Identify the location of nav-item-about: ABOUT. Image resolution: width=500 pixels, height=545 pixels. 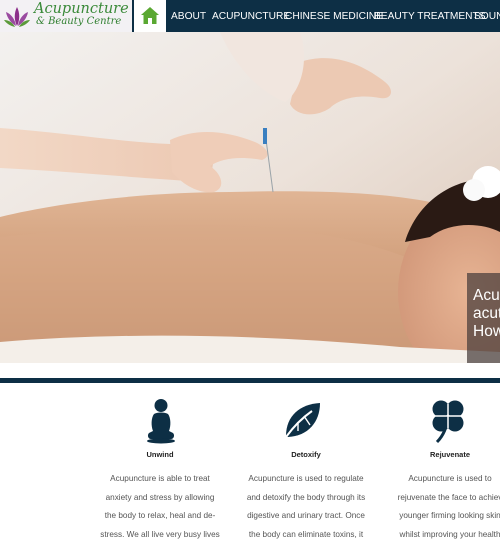
(188, 16).